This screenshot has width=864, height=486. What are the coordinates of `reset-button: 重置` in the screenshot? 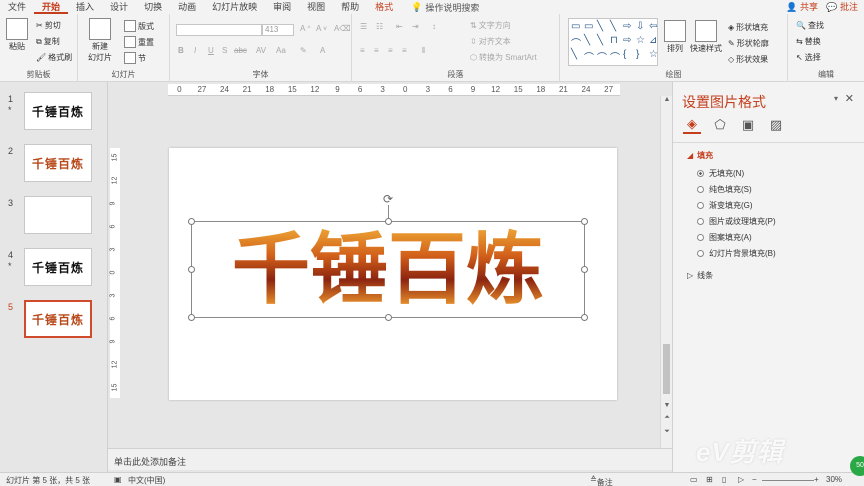 It's located at (139, 42).